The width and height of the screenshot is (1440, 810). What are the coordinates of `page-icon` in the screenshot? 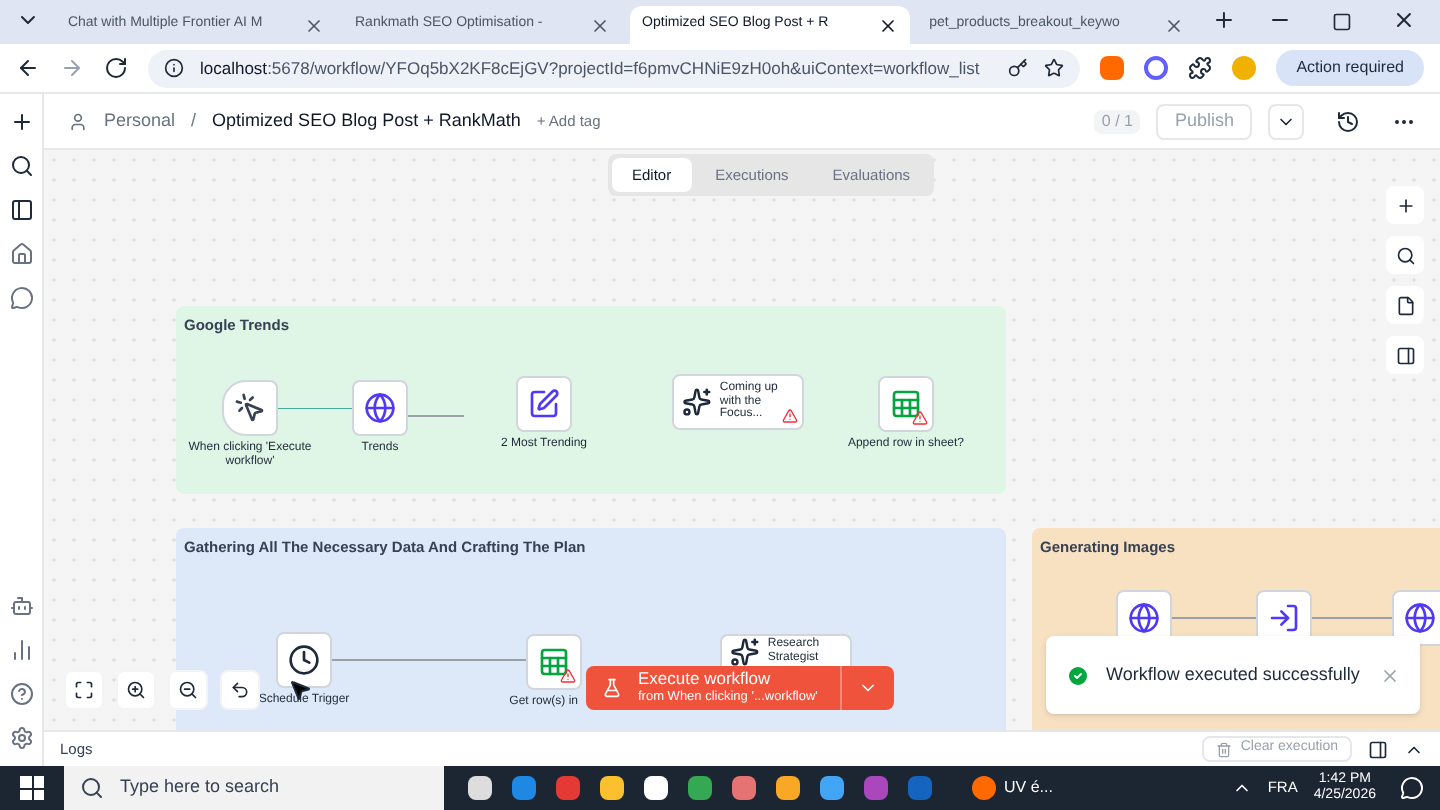 It's located at (1405, 305).